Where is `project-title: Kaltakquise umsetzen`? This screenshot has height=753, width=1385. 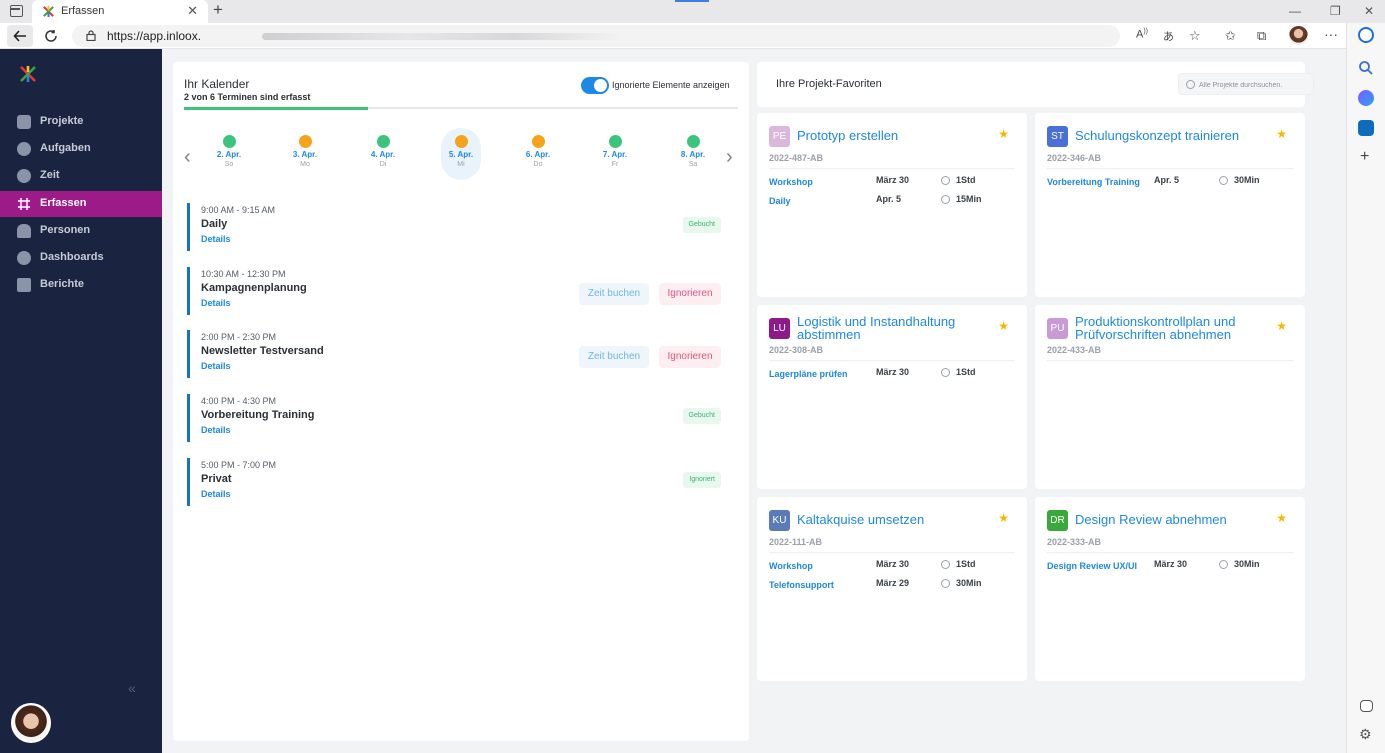 project-title: Kaltakquise umsetzen is located at coordinates (897, 519).